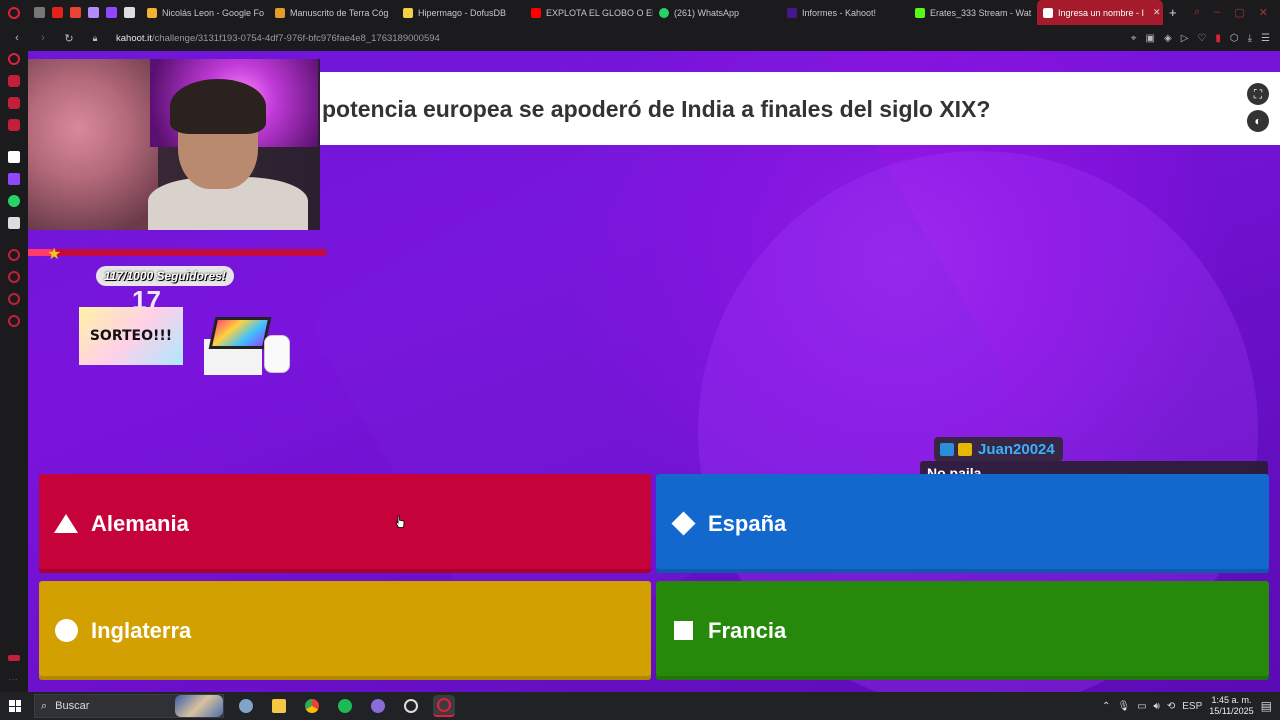 The height and width of the screenshot is (720, 1280). Describe the element at coordinates (134, 38) in the screenshot. I see `url-host: kahoot.it` at that location.